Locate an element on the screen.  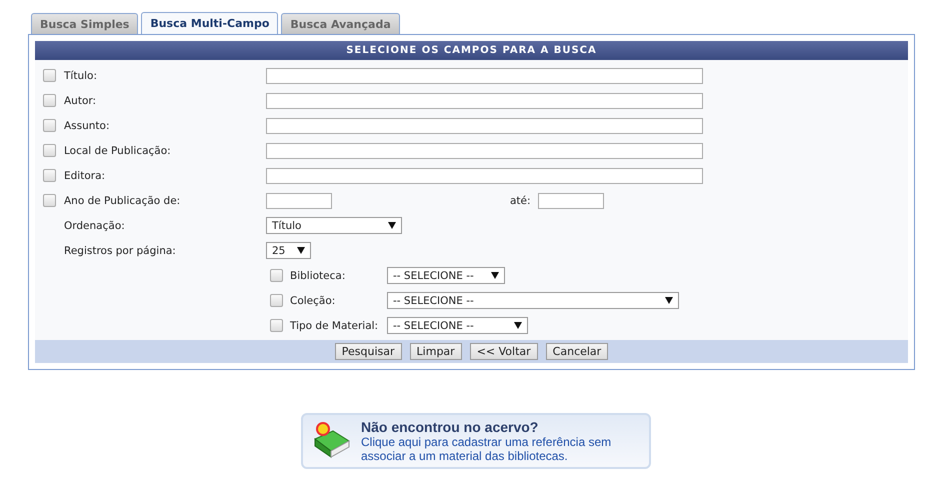
field-label: Editora: is located at coordinates (85, 176).